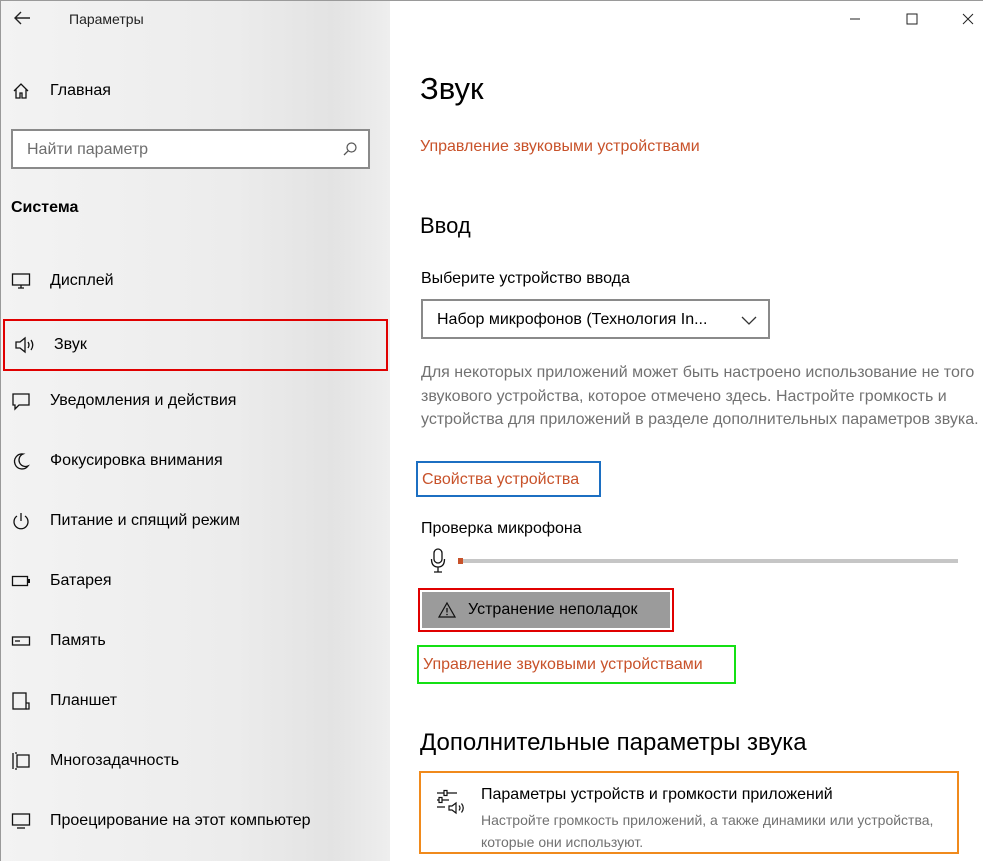  Describe the element at coordinates (195, 281) in the screenshot. I see `sidebar-item-display: Дисплей` at that location.